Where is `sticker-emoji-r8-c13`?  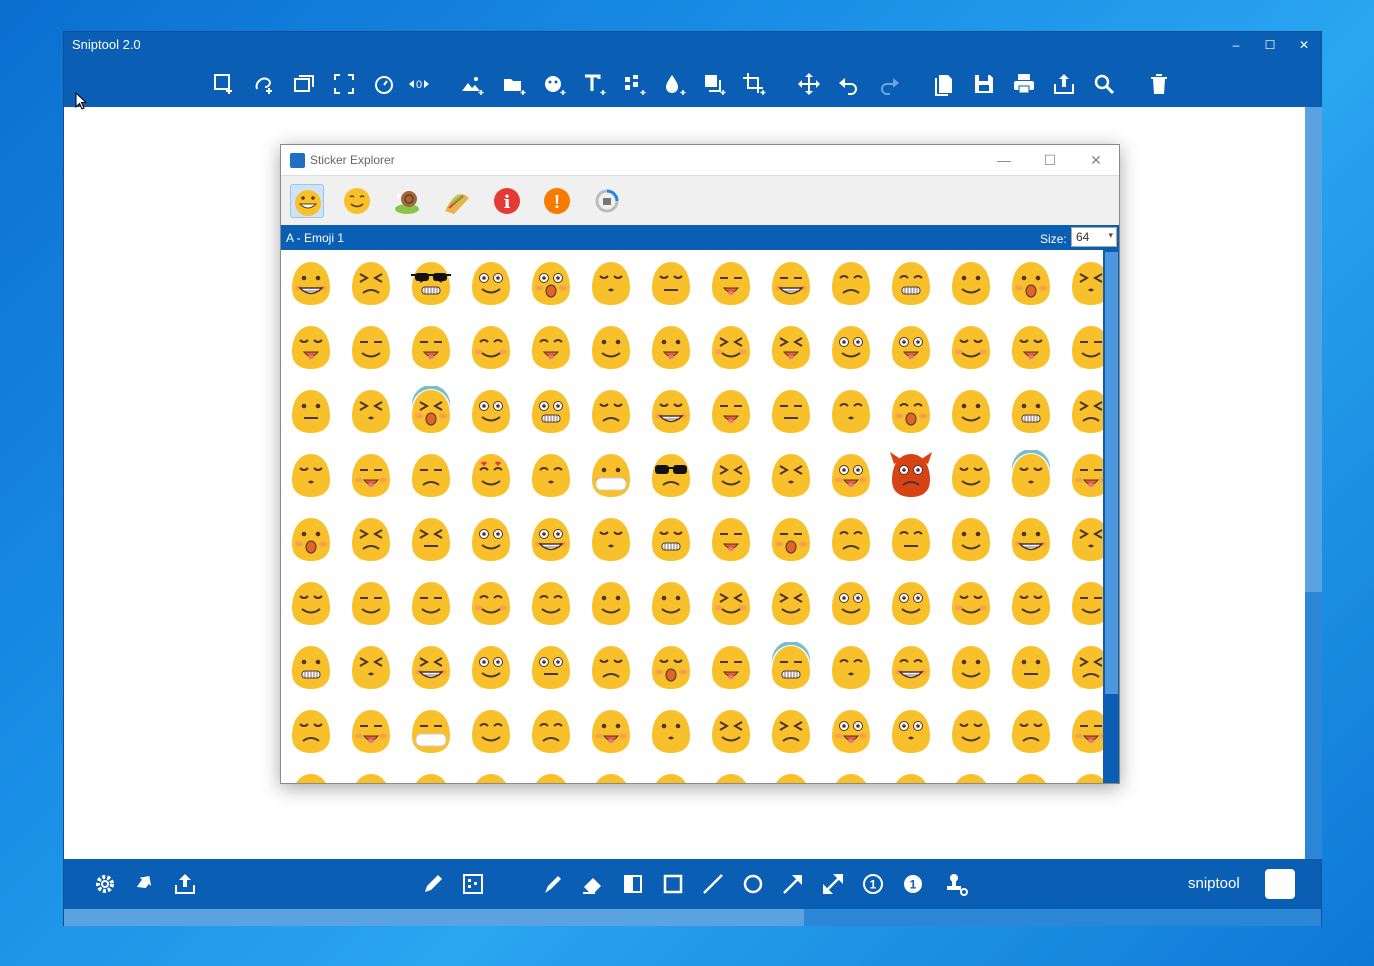 sticker-emoji-r8-c13 is located at coordinates (1031, 731).